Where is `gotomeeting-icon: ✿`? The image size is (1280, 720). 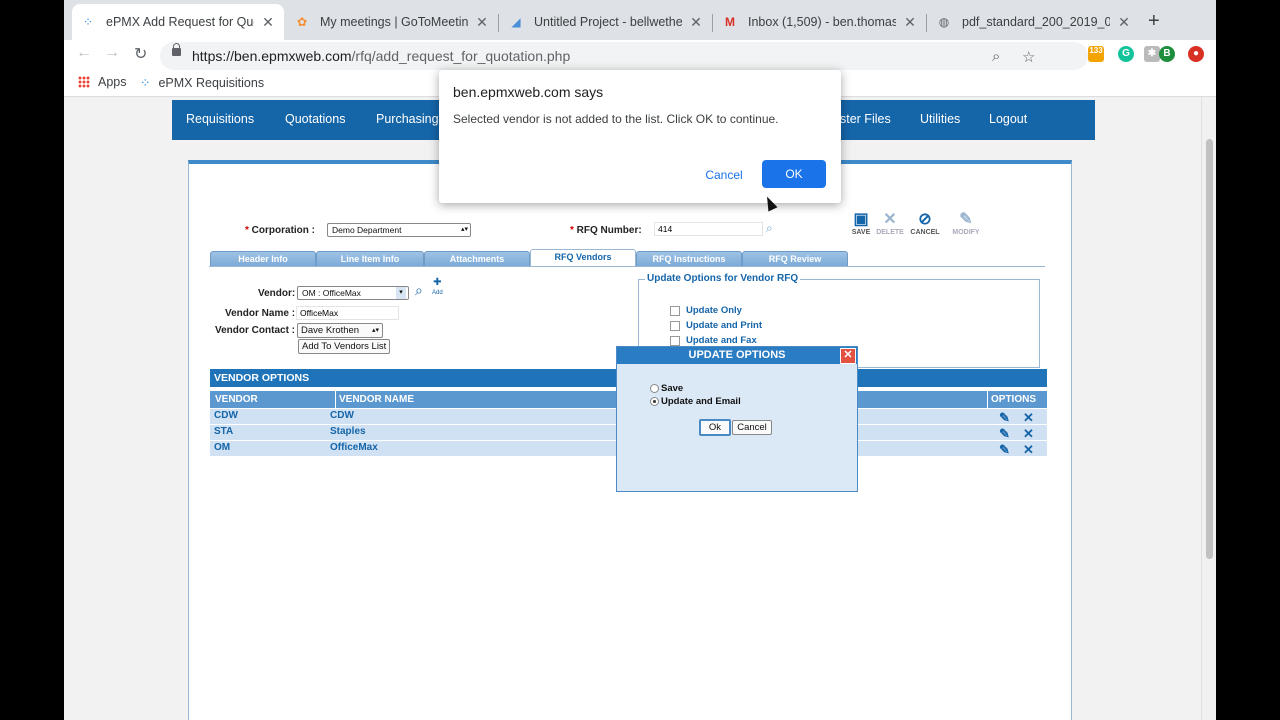 gotomeeting-icon: ✿ is located at coordinates (302, 22).